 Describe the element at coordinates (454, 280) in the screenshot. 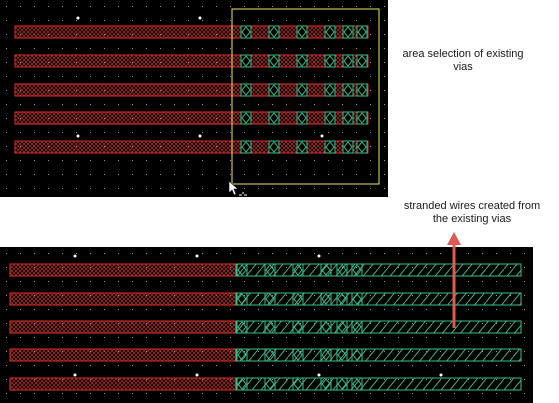

I see `up-arrow-icon` at that location.